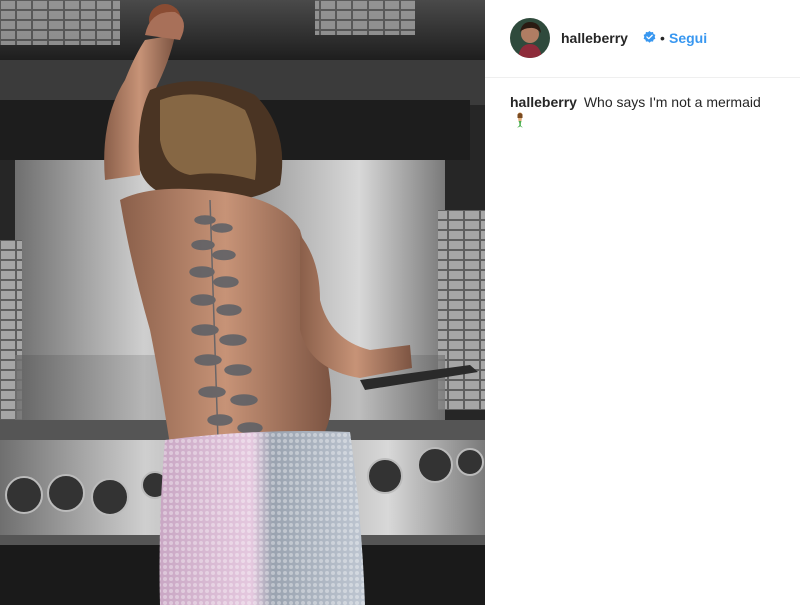 This screenshot has width=800, height=605. What do you see at coordinates (594, 38) in the screenshot?
I see `header-username: halleberry` at bounding box center [594, 38].